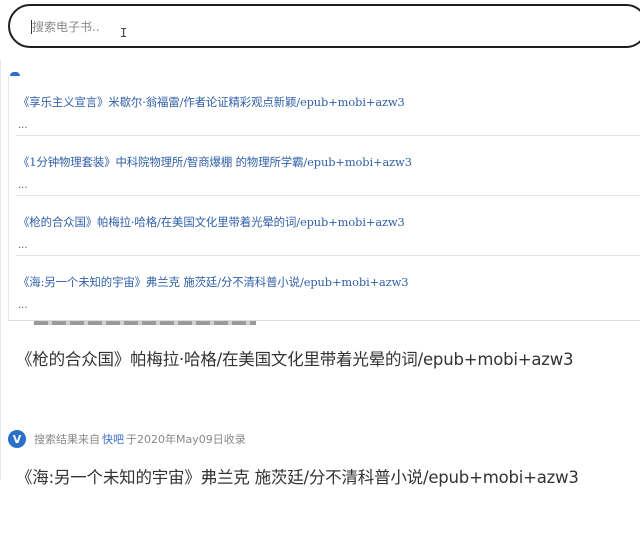  What do you see at coordinates (31, 27) in the screenshot?
I see `text-caret` at bounding box center [31, 27].